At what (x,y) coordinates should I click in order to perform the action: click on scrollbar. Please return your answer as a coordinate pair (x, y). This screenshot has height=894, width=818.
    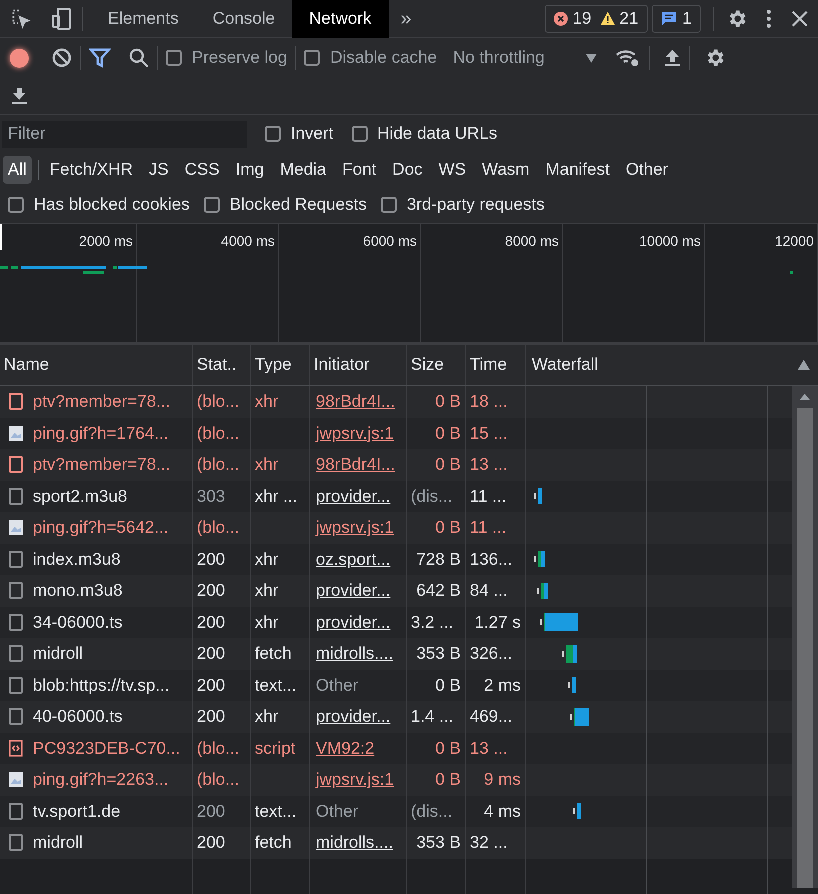
    Looking at the image, I should click on (805, 637).